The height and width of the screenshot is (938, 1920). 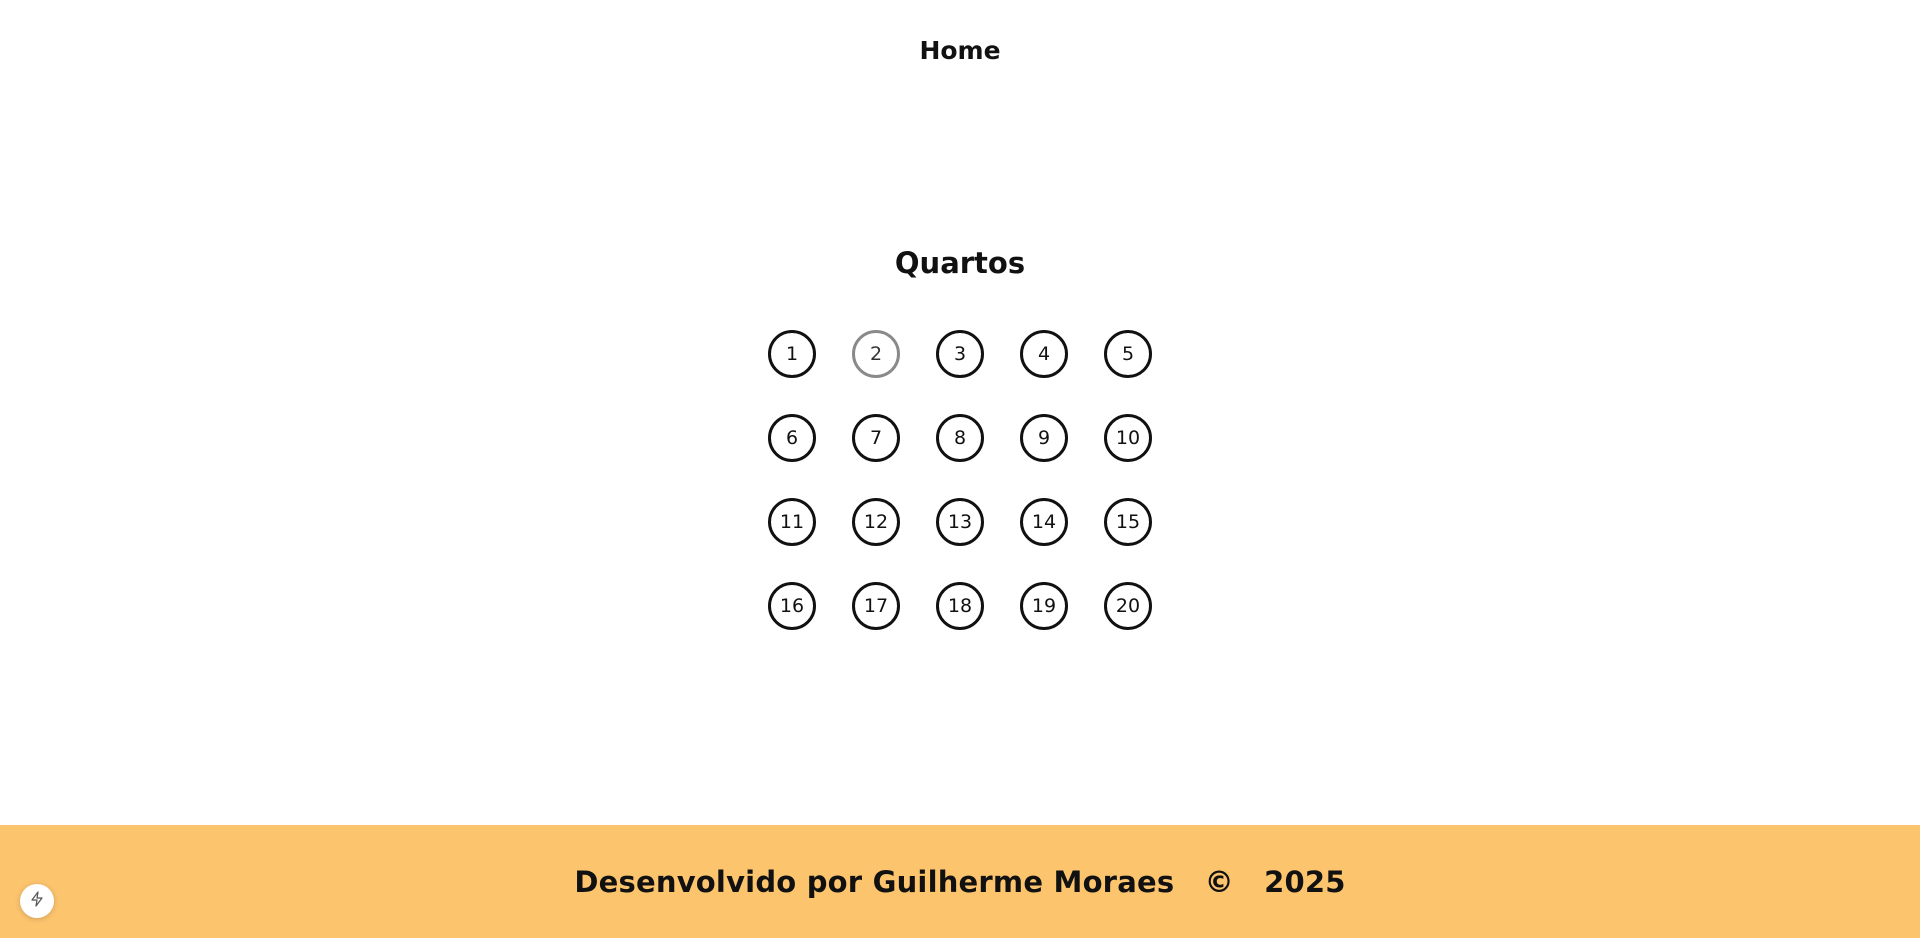 I want to click on footer: Desenvolvido por Guilherme Moraes © 2025, so click(x=960, y=881).